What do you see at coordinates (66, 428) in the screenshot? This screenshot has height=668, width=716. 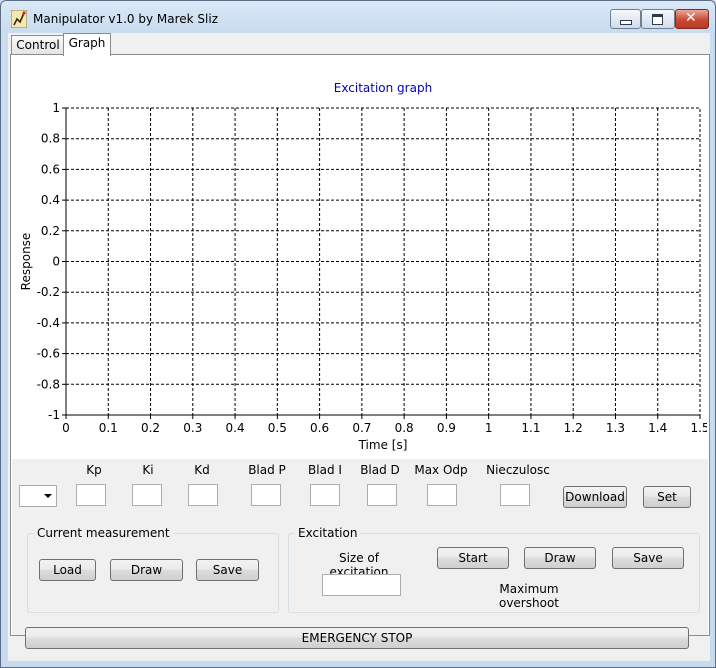 I see `x-tick-label: 0` at bounding box center [66, 428].